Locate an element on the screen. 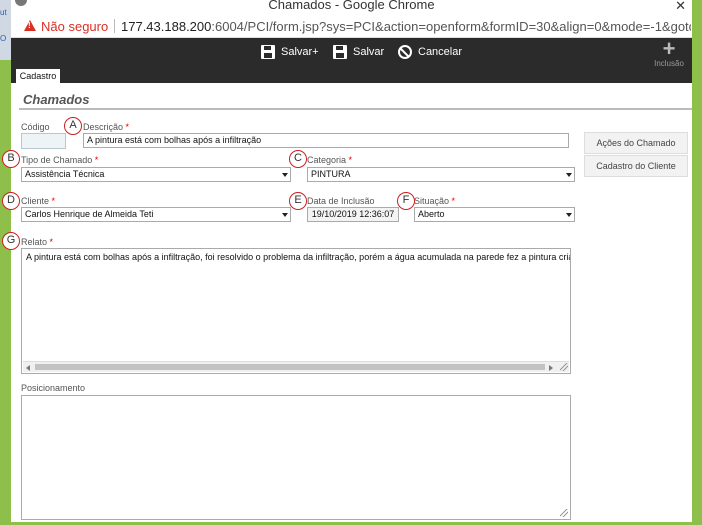 The image size is (702, 525). codigo-label: Código is located at coordinates (35, 127).